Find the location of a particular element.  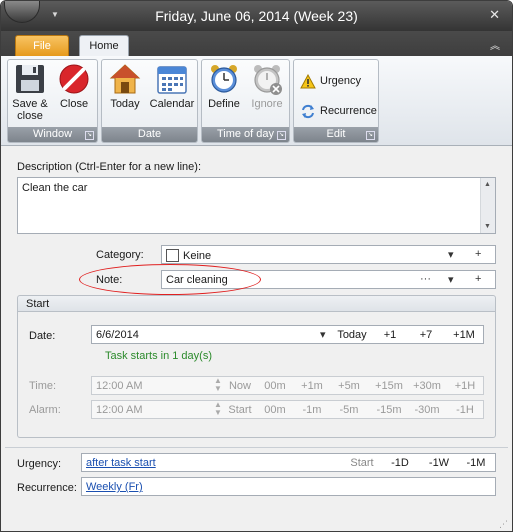

category-value-wrap: Keine is located at coordinates (188, 255).